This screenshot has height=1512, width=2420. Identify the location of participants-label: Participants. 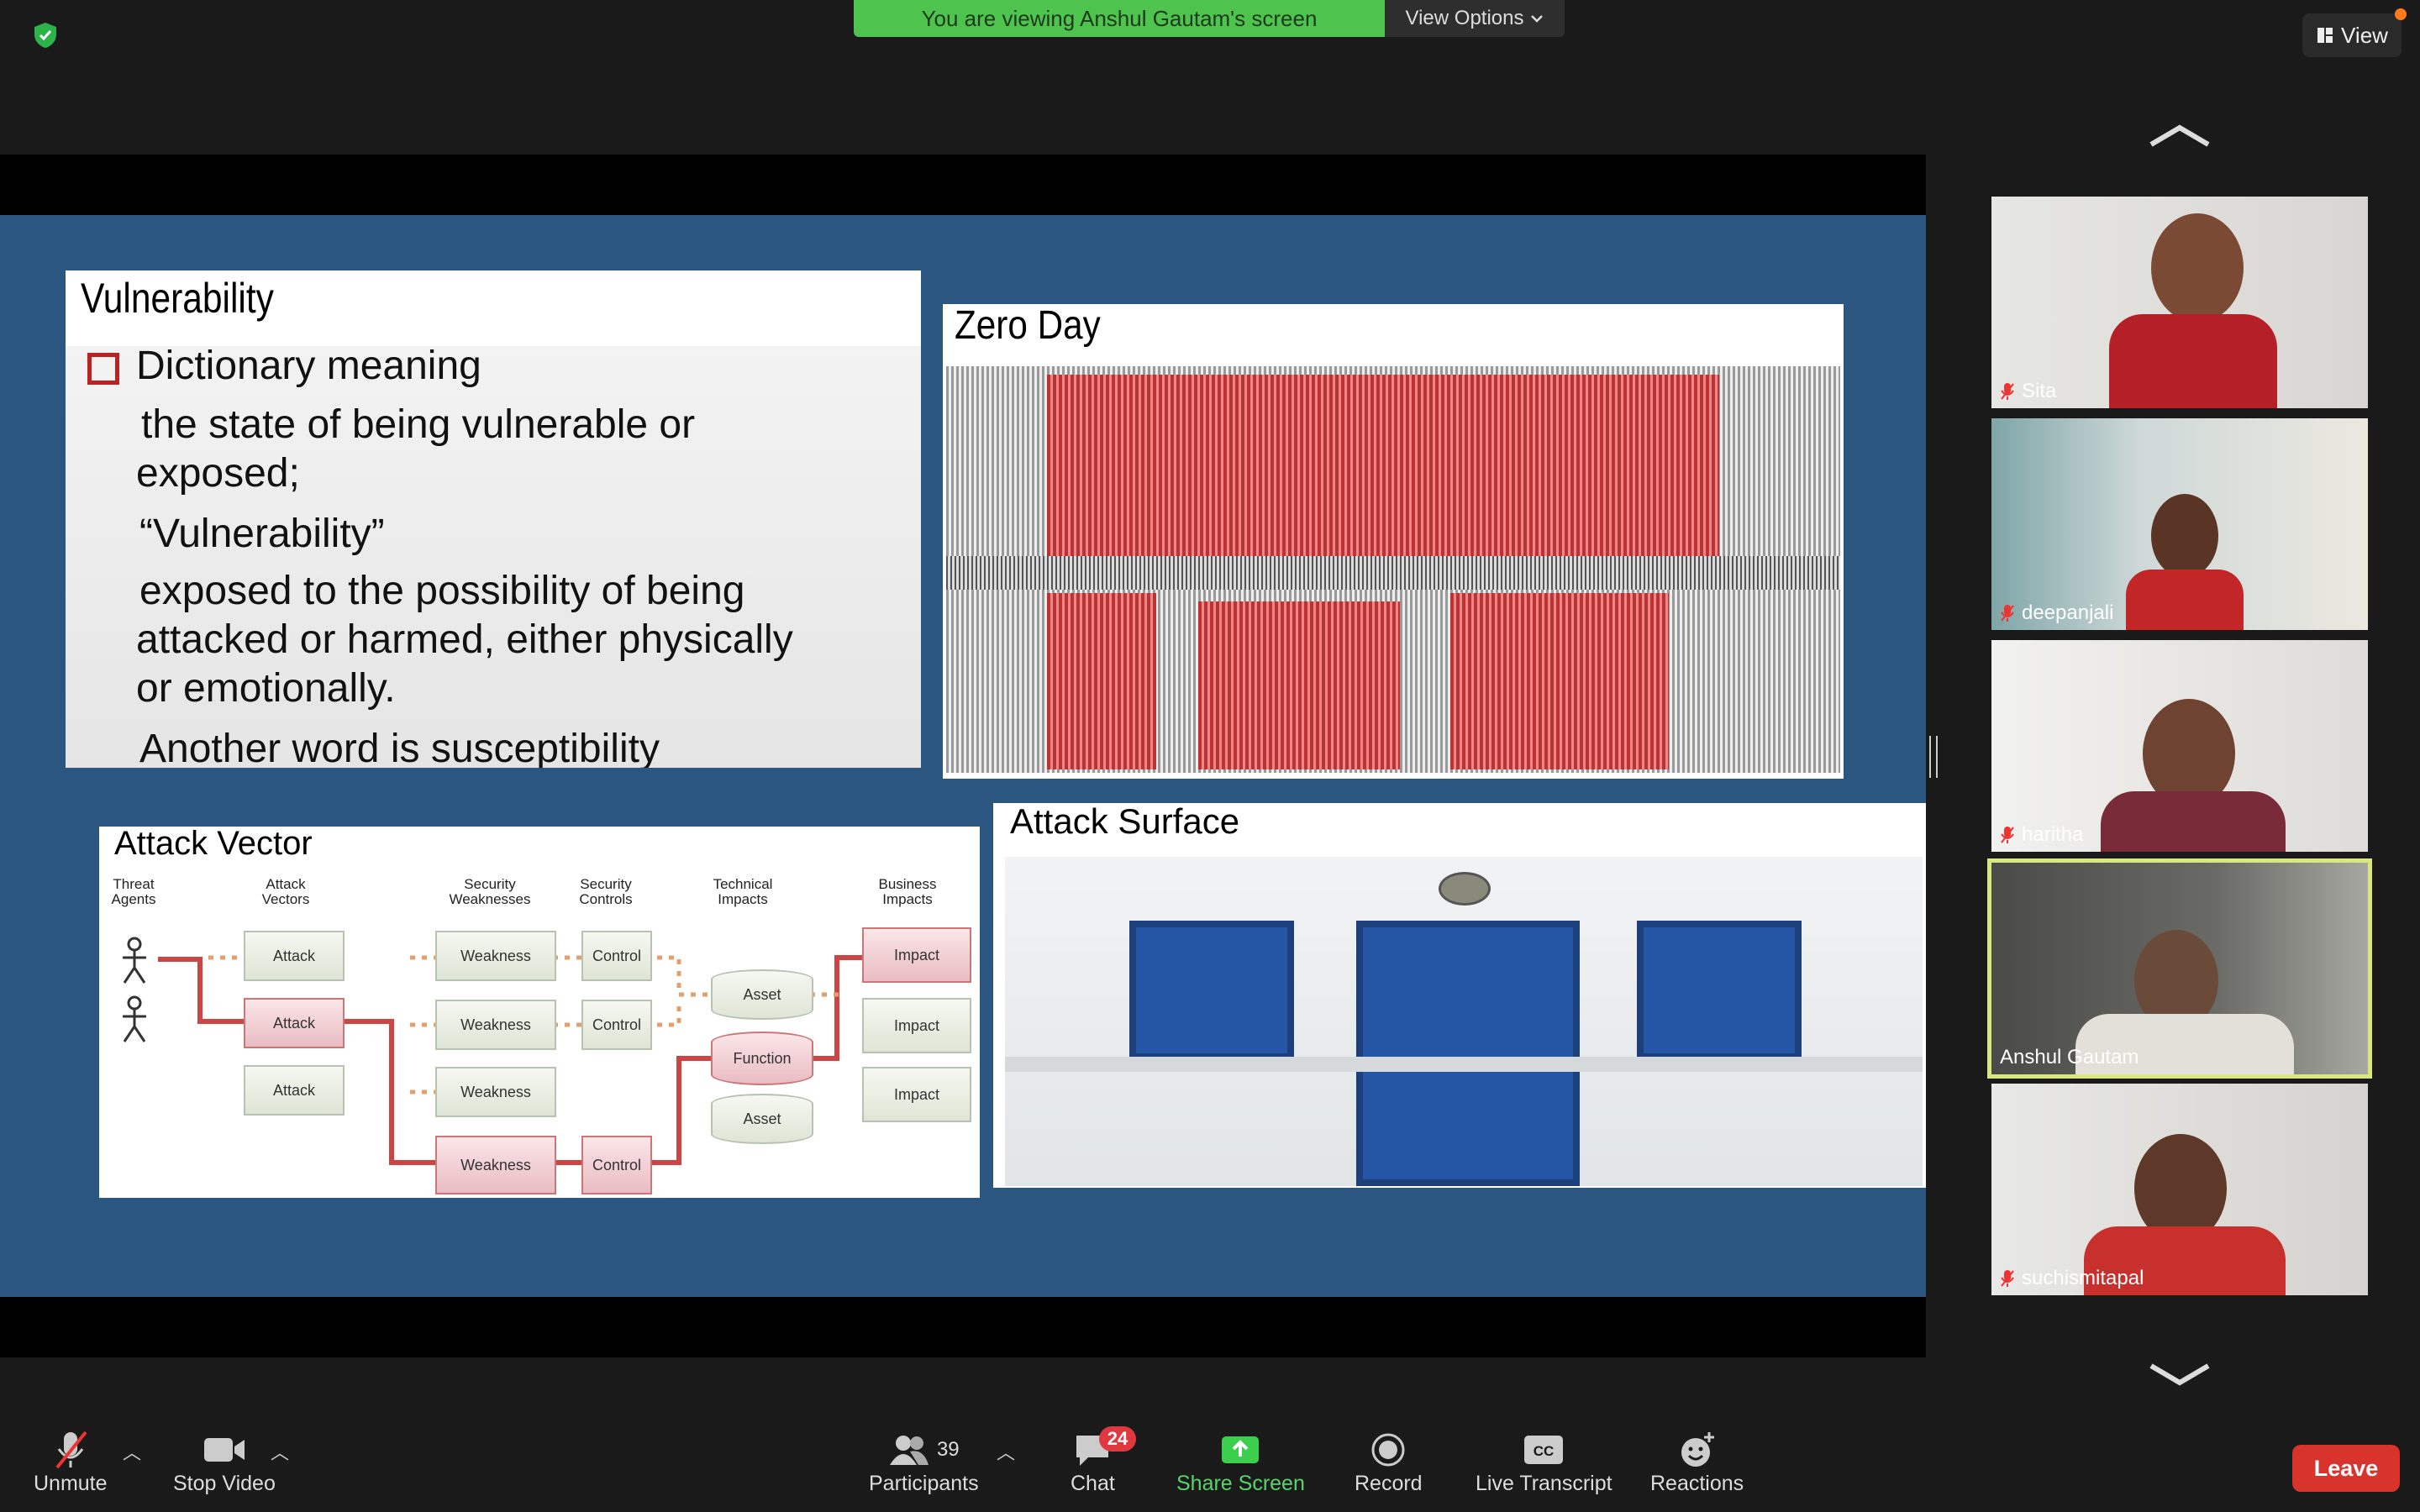
(924, 1483).